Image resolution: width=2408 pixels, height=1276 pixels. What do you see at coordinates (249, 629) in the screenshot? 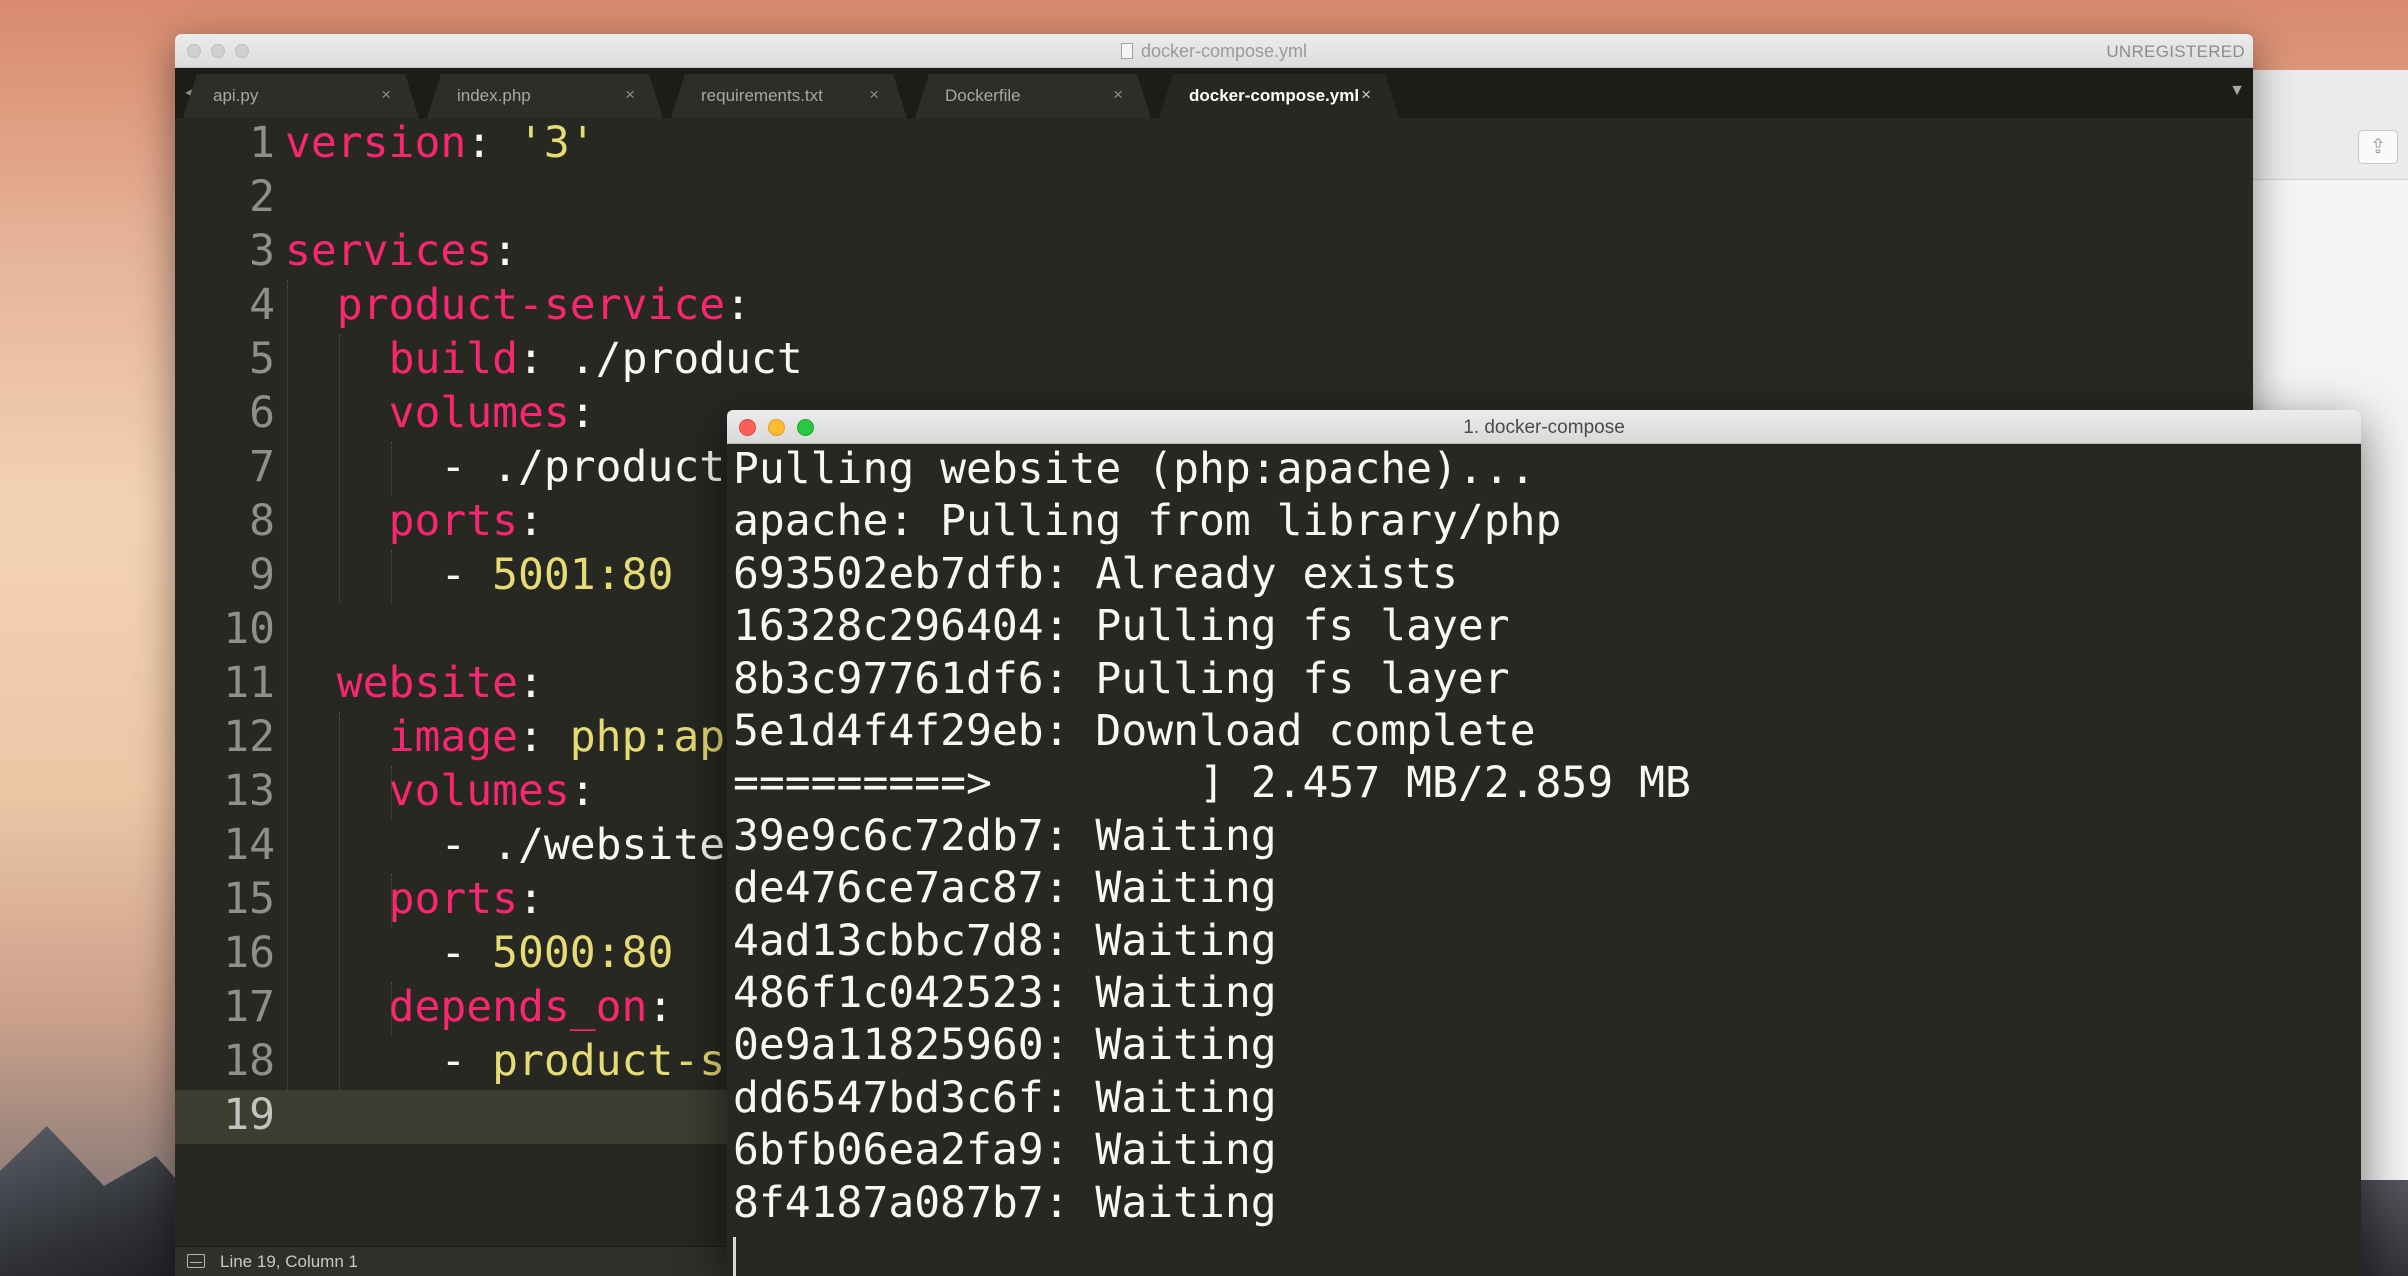
I see `line-number: 10` at bounding box center [249, 629].